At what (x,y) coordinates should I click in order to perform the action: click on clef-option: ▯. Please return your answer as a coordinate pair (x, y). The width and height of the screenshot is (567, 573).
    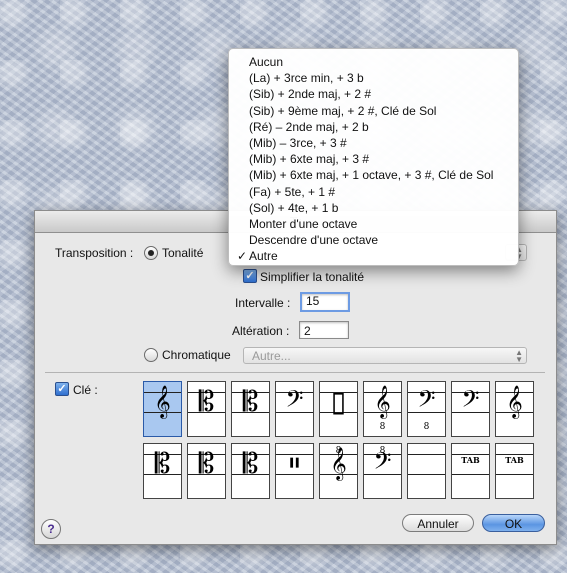
    Looking at the image, I should click on (338, 409).